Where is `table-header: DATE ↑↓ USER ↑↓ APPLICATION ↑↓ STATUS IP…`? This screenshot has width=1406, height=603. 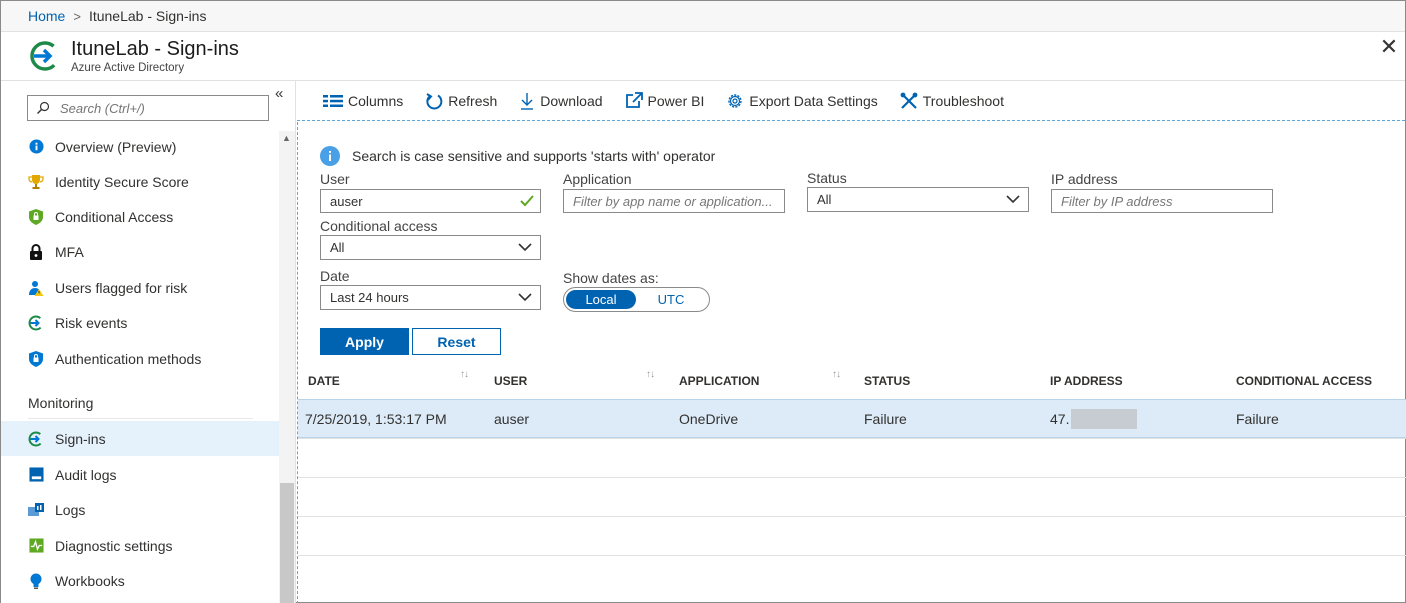 table-header: DATE ↑↓ USER ↑↓ APPLICATION ↑↓ STATUS IP… is located at coordinates (852, 380).